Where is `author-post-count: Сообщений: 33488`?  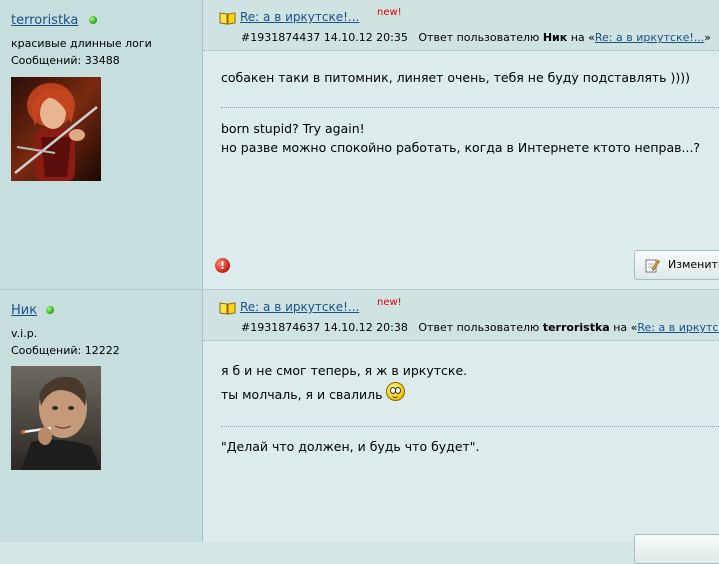
author-post-count: Сообщений: 33488 is located at coordinates (65, 60).